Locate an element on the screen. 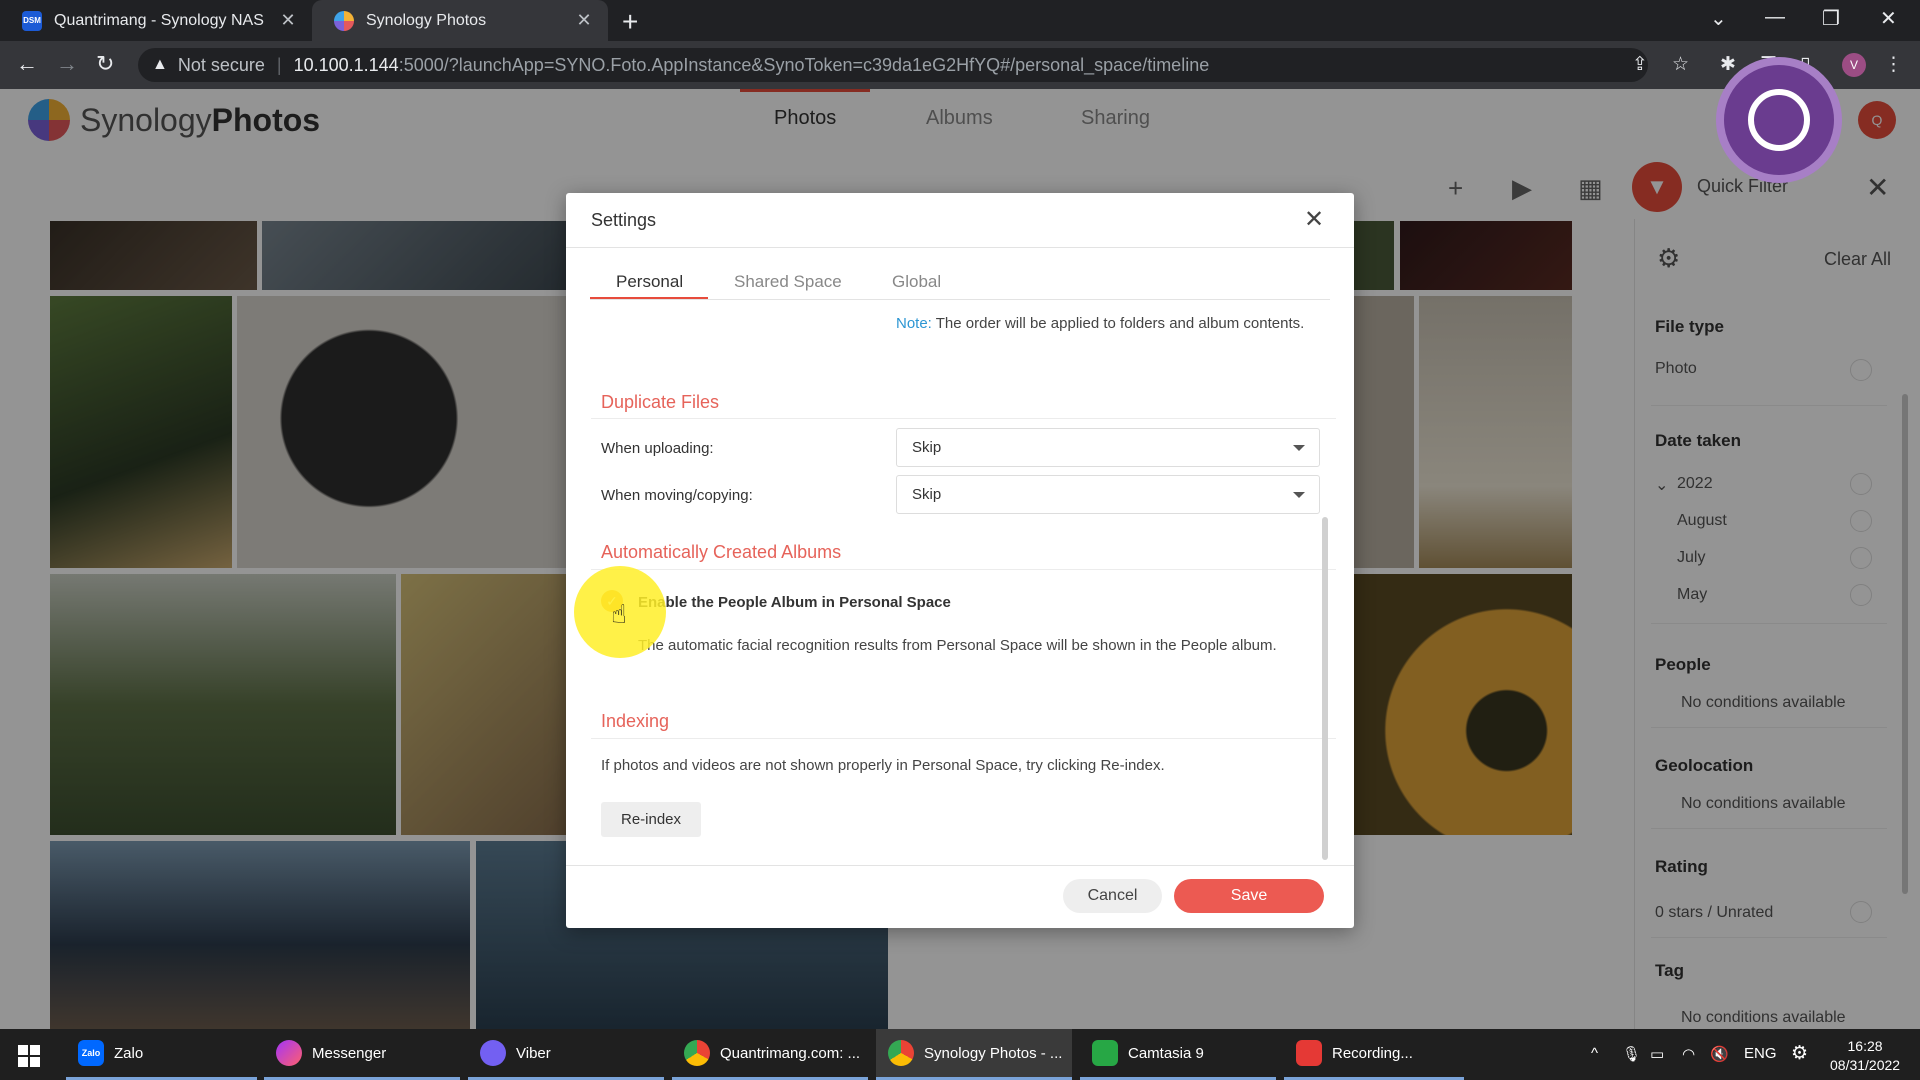 The height and width of the screenshot is (1080, 1920). clock-date: 08/31/2022 is located at coordinates (1865, 1065).